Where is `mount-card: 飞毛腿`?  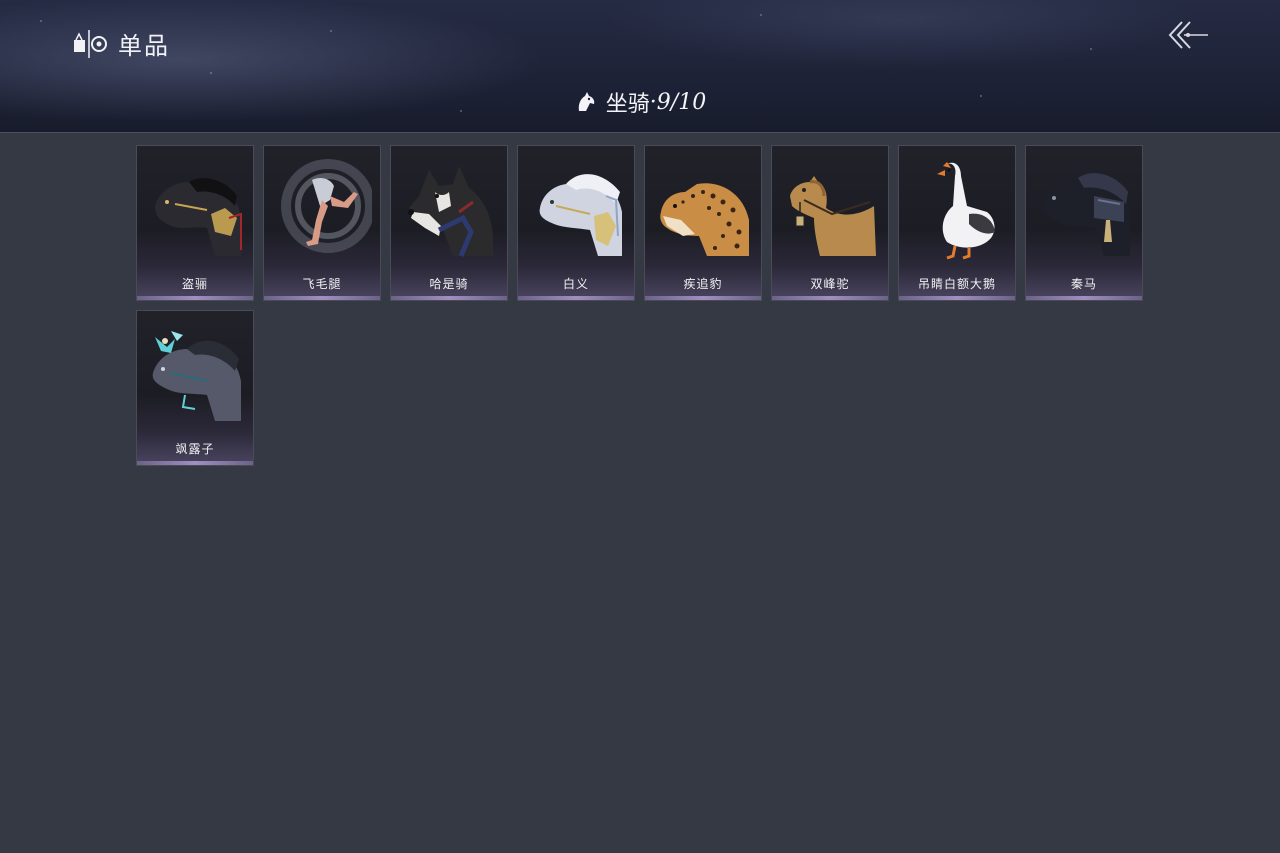 mount-card: 飞毛腿 is located at coordinates (322, 223).